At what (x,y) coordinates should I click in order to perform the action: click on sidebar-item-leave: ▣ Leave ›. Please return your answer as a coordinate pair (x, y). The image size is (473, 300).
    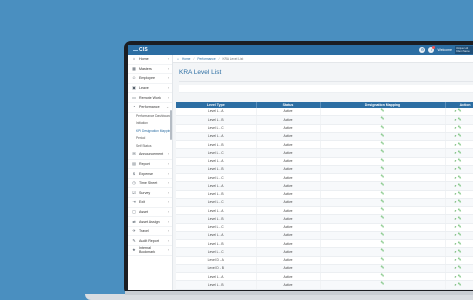
    Looking at the image, I should click on (150, 89).